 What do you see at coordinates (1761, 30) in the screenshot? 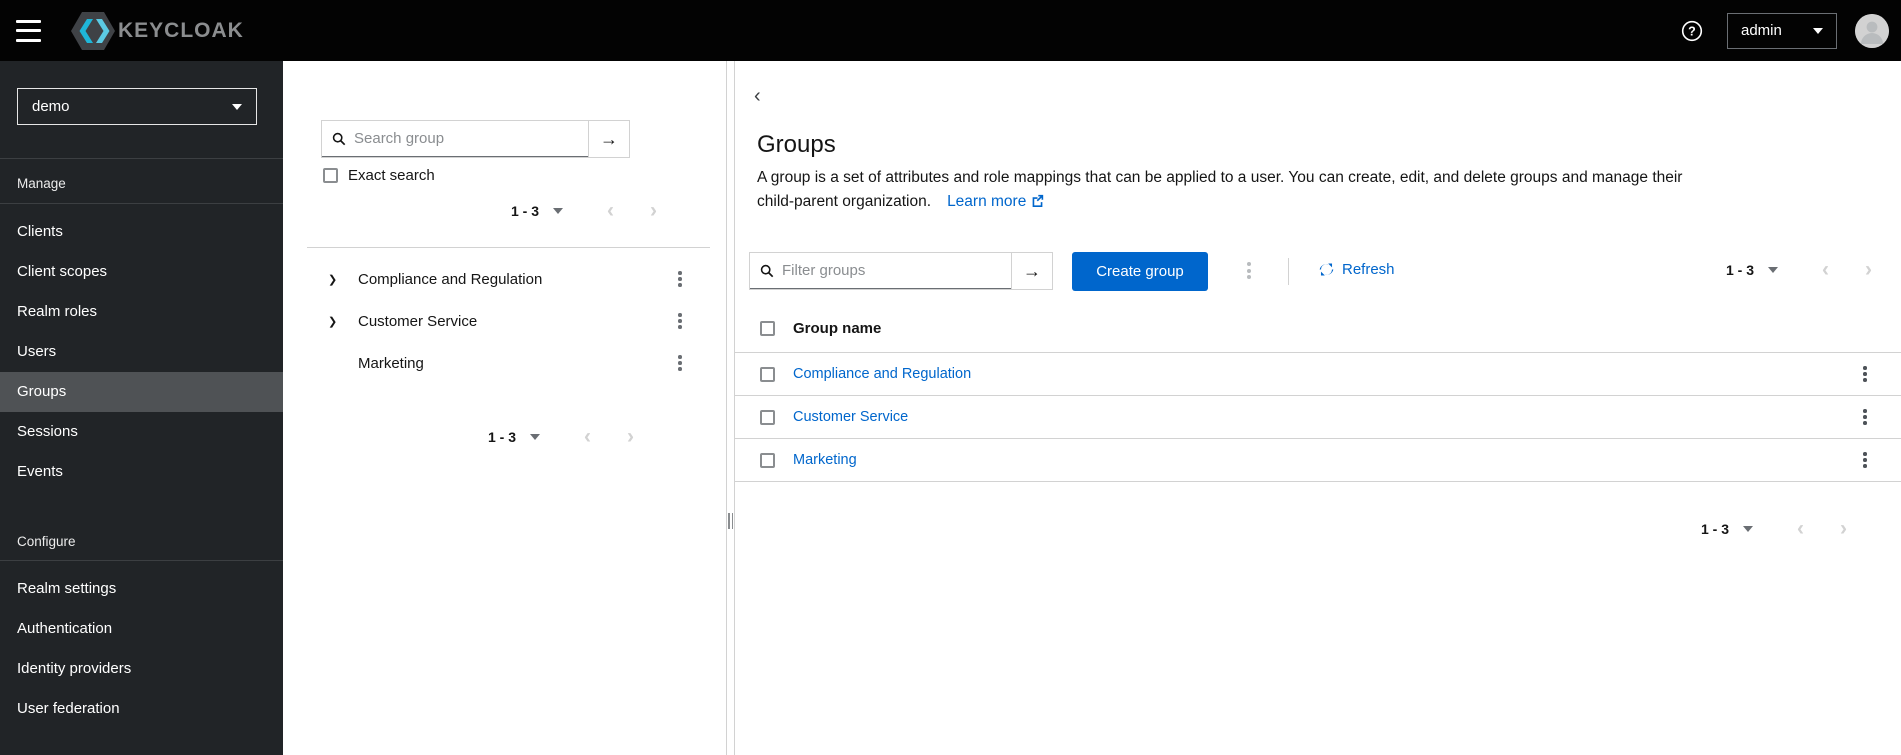
I see `user-menu-label: admin` at bounding box center [1761, 30].